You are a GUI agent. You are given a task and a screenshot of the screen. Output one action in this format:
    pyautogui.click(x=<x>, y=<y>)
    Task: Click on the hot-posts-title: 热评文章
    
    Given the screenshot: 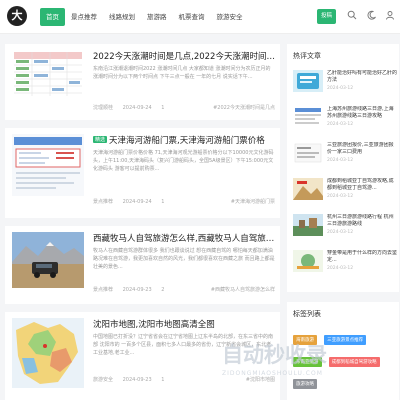 What is the action you would take?
    pyautogui.click(x=307, y=56)
    